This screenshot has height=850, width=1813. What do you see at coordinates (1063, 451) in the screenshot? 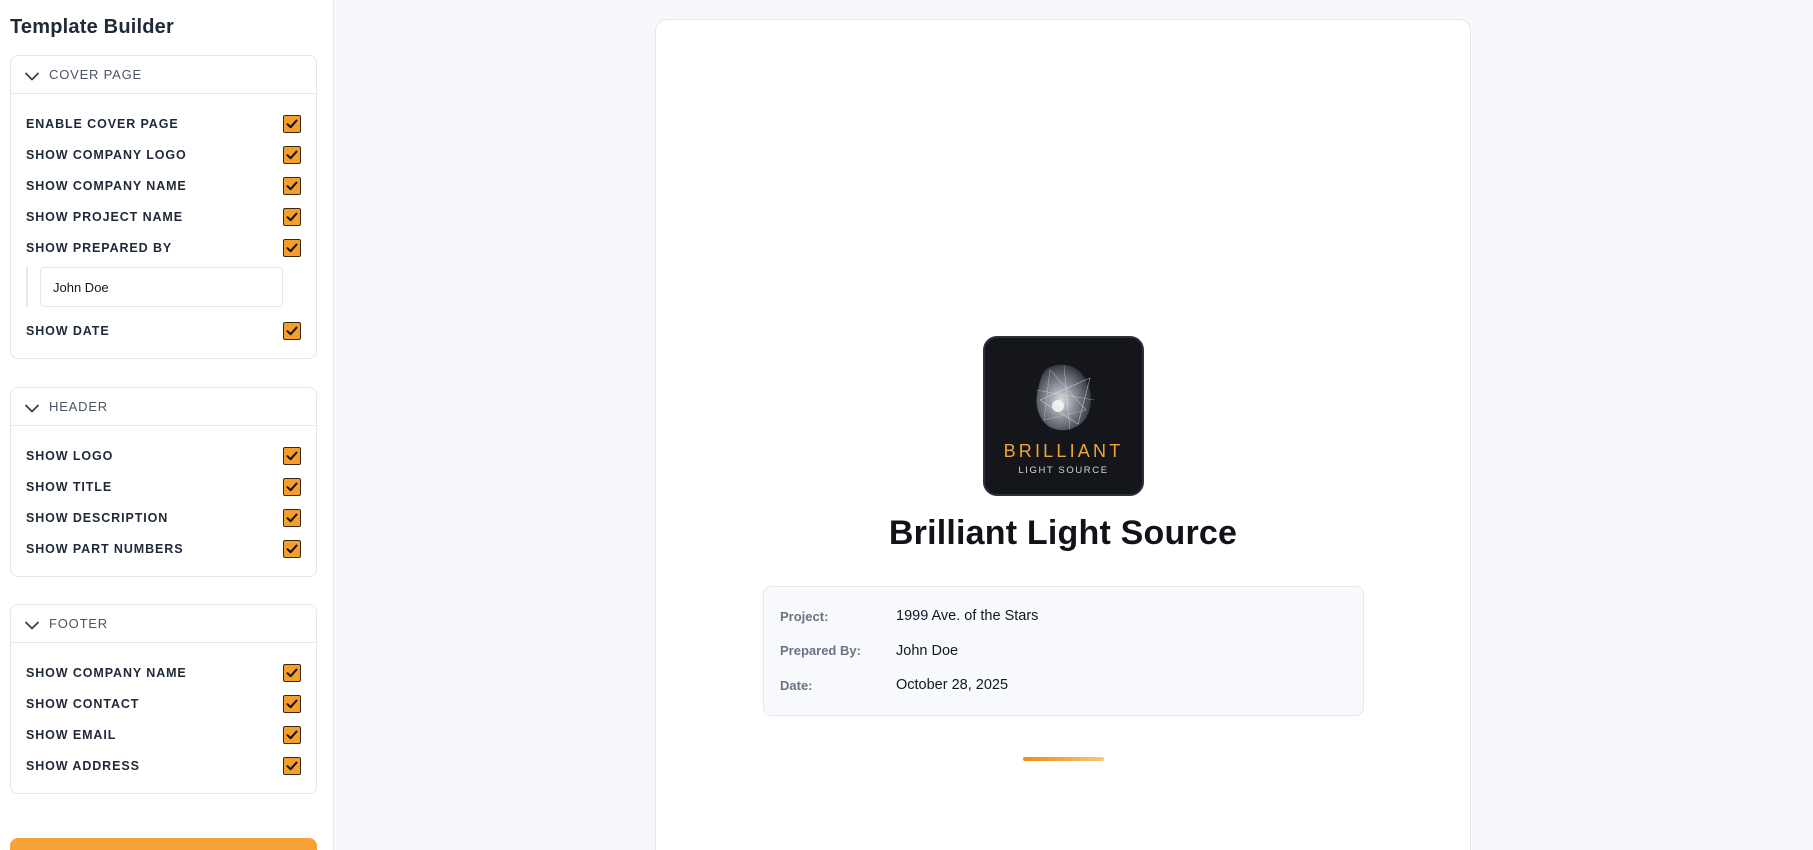
I see `logo-wordmark: BRILLIANT` at bounding box center [1063, 451].